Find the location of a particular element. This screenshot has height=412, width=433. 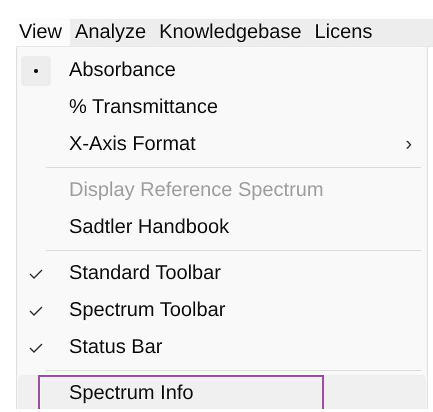

menu-item: Standard Toolbar is located at coordinates (145, 273).